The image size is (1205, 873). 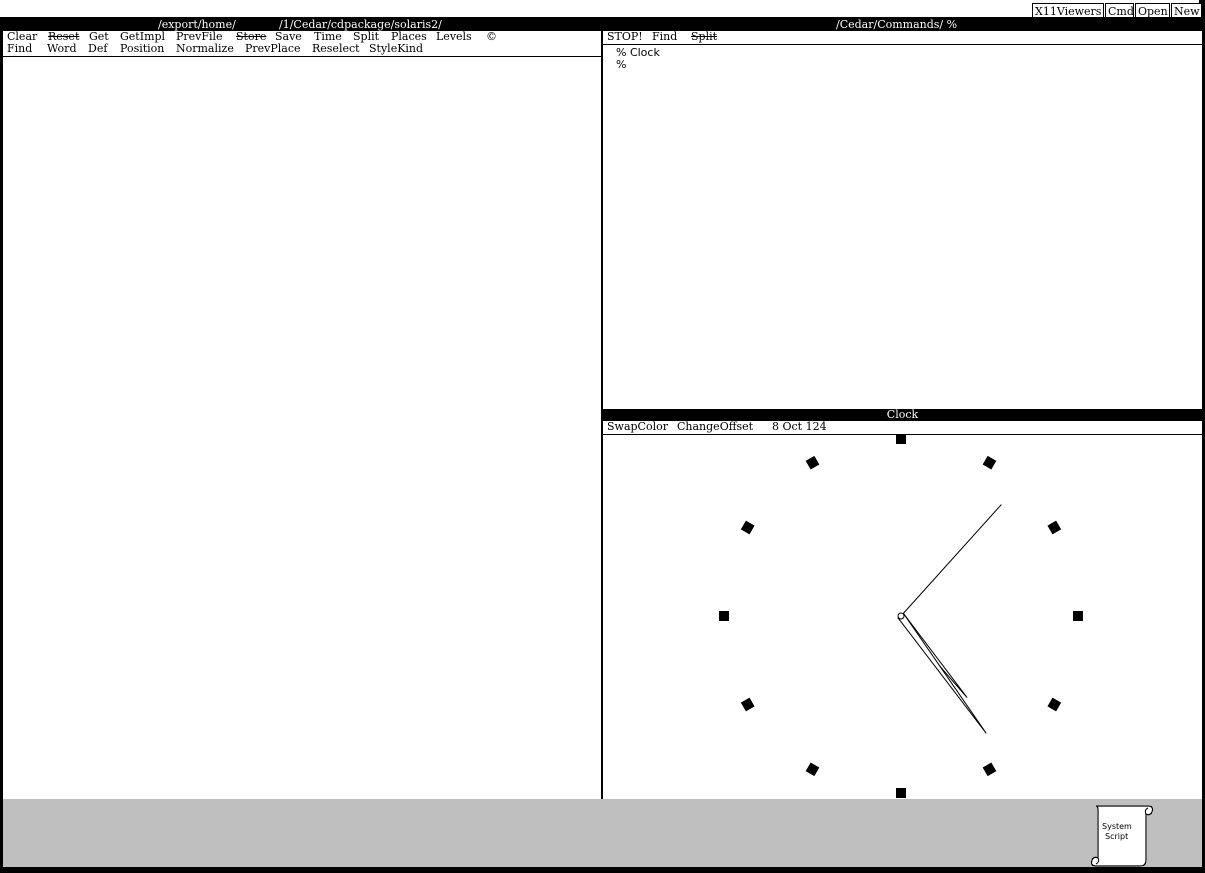 What do you see at coordinates (638, 59) in the screenshot?
I see `command-transcript: % Clock %` at bounding box center [638, 59].